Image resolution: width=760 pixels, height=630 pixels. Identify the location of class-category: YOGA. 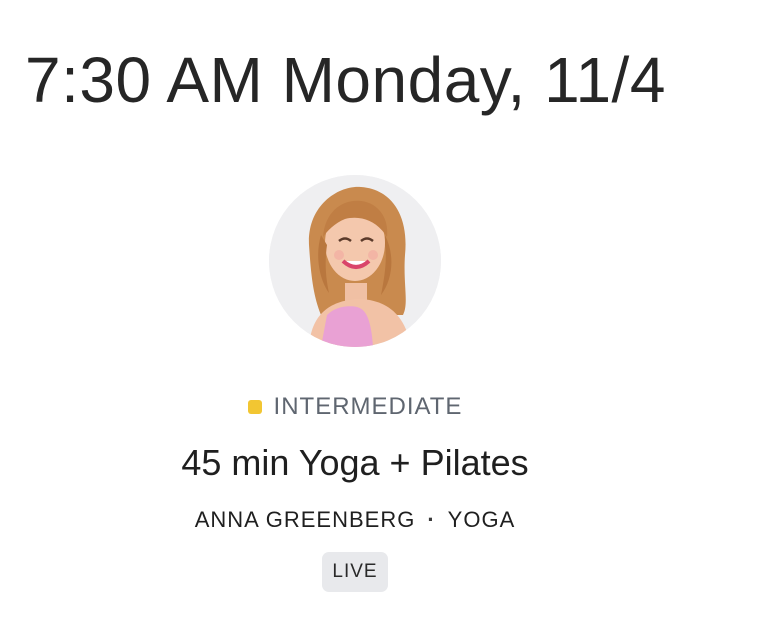
(481, 519).